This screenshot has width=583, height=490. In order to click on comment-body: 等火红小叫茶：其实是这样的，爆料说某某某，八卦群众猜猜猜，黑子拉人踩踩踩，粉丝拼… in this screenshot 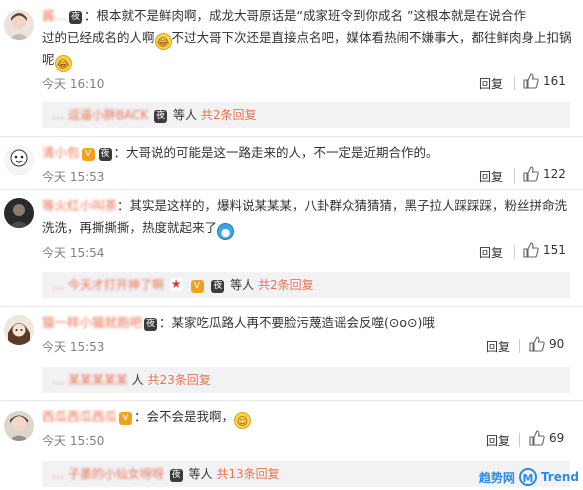, I will do `click(308, 206)`.